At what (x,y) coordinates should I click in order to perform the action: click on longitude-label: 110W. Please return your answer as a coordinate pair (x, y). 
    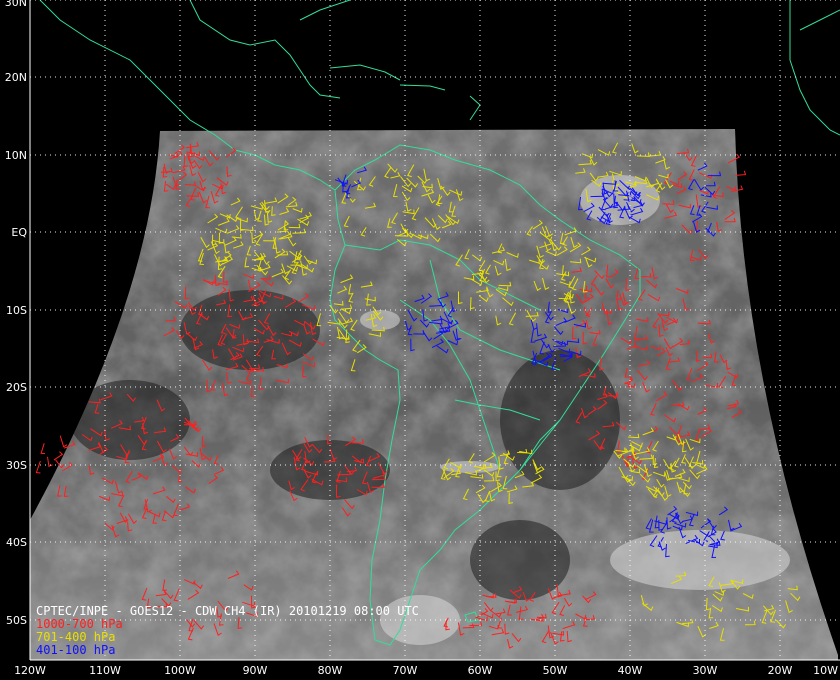
    Looking at the image, I should click on (105, 670).